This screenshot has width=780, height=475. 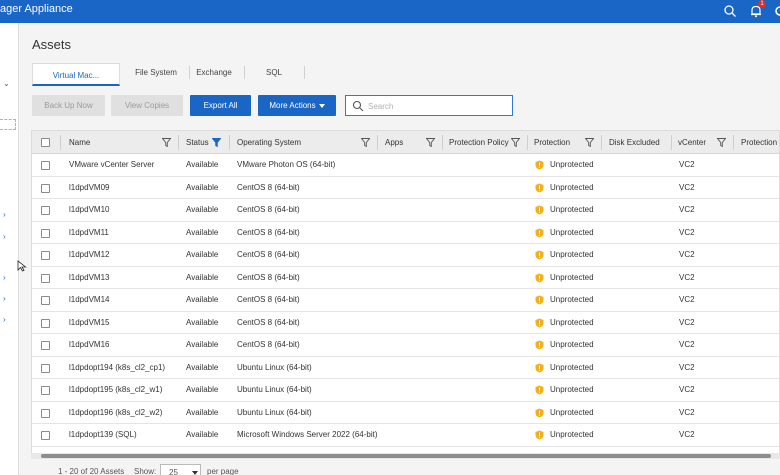 I want to click on export-all-button: Export All, so click(x=220, y=105).